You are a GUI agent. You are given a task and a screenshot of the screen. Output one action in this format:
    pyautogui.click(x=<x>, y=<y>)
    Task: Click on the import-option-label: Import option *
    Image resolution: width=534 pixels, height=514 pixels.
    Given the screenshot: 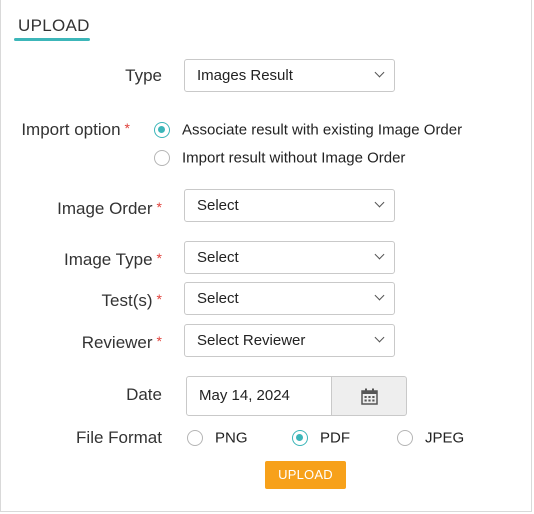 What is the action you would take?
    pyautogui.click(x=75, y=130)
    